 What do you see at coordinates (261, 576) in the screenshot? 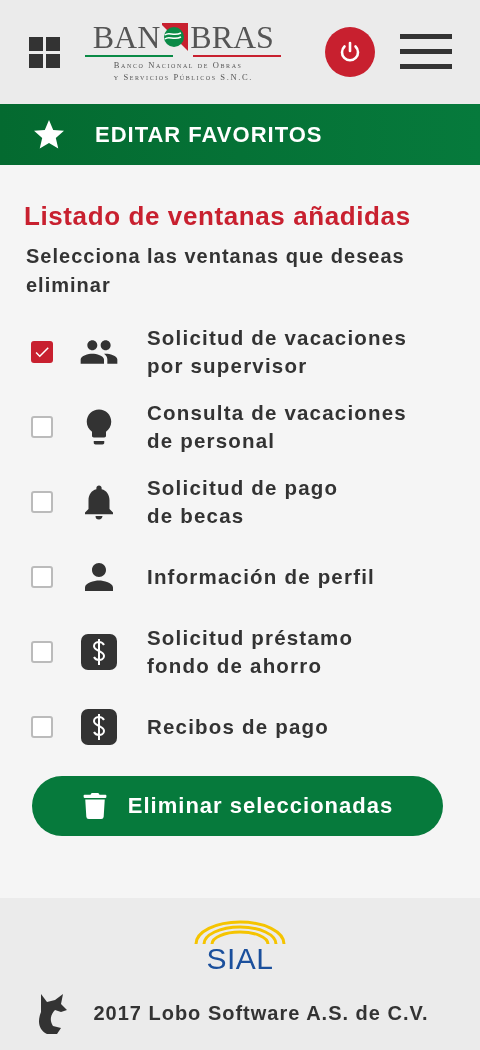
I see `item-label: Información de perfil` at bounding box center [261, 576].